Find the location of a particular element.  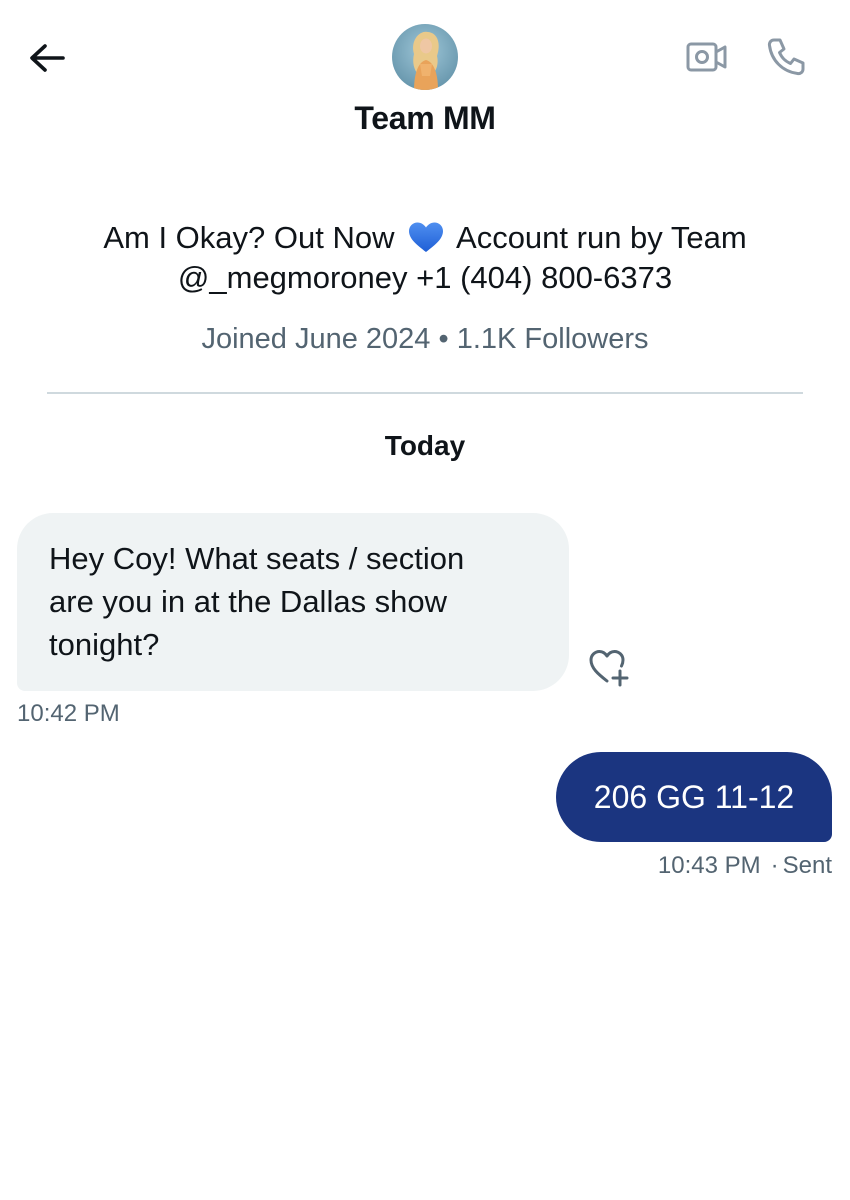

message-line: Hey Coy! What seats / section is located at coordinates (257, 558).